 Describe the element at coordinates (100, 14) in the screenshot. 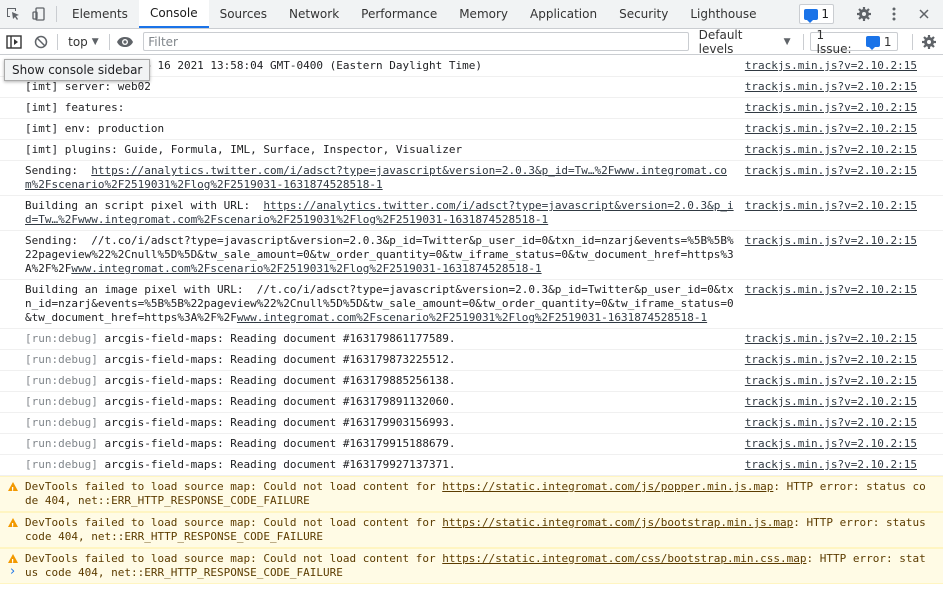

I see `tab-elements: Elements` at that location.